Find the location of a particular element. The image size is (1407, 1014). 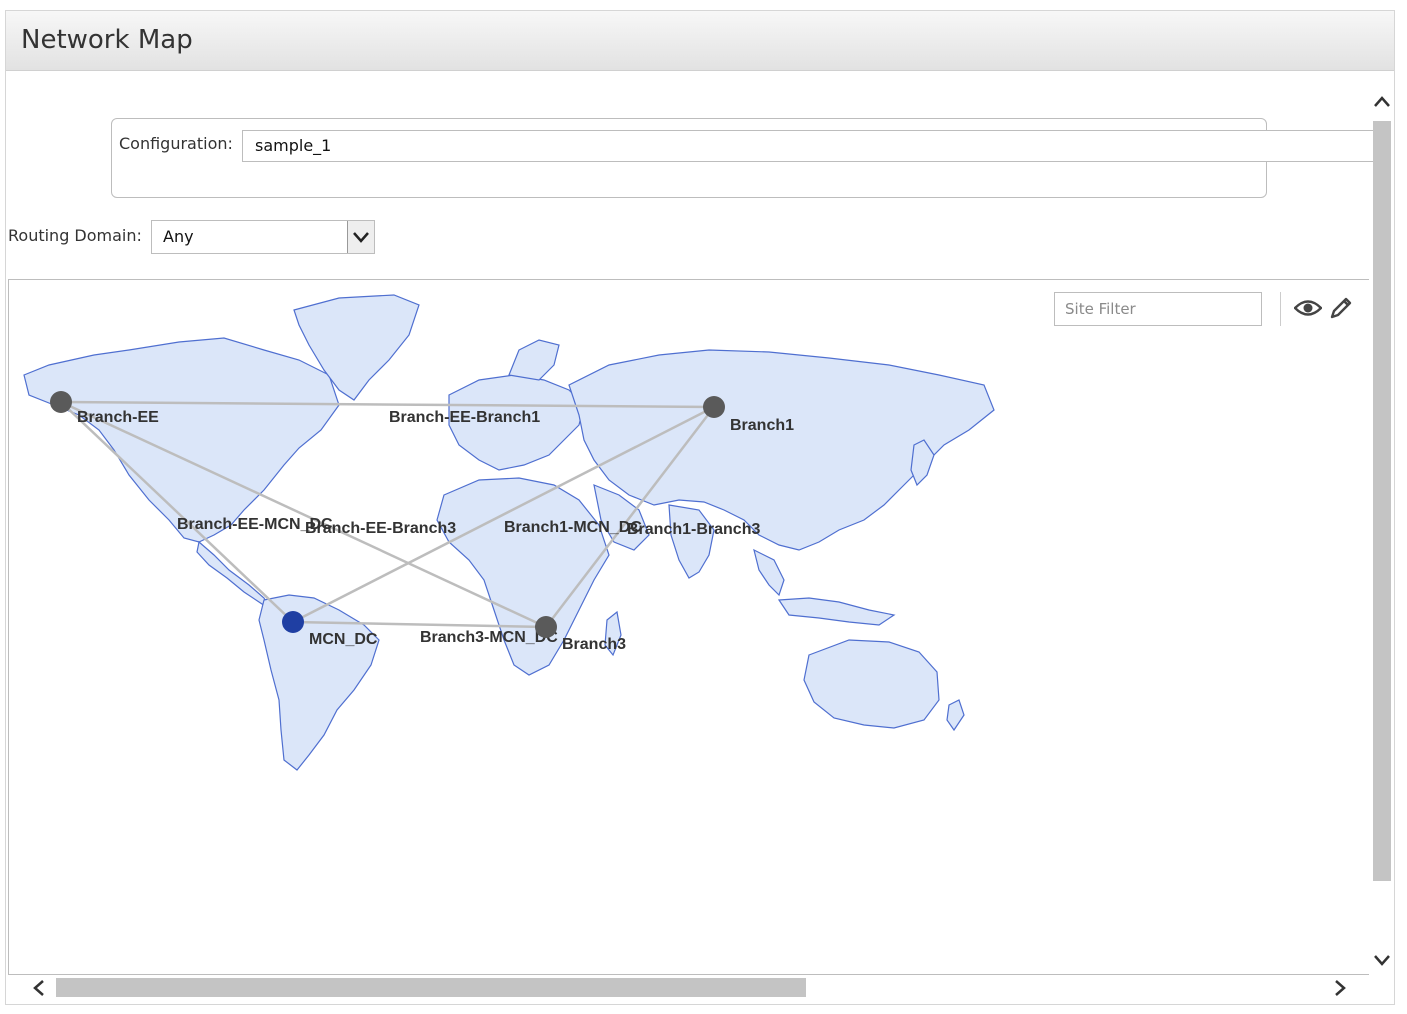

configuration-field: sample_1 is located at coordinates (812, 146).